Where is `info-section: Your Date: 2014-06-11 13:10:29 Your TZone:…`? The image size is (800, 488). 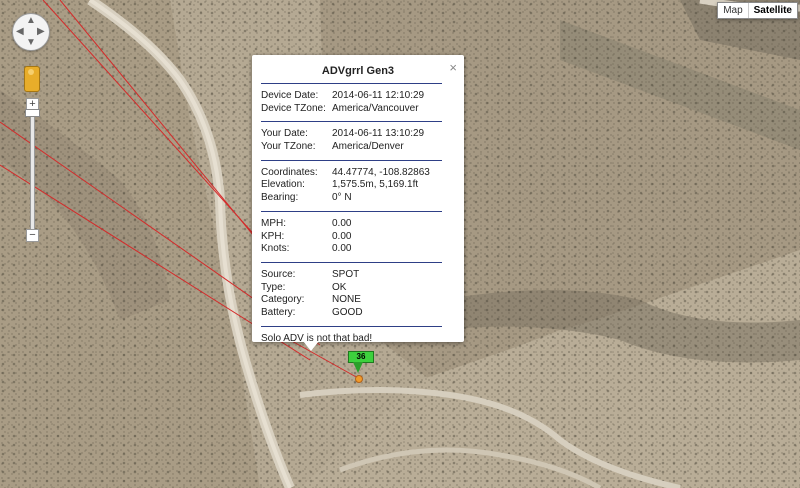
info-section: Your Date: 2014-06-11 13:10:29 Your TZone:… is located at coordinates (351, 140).